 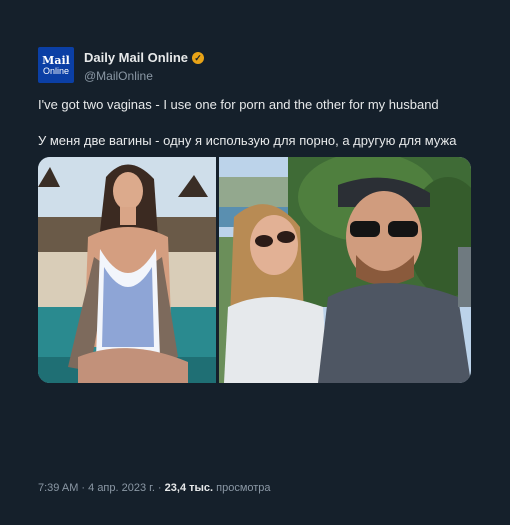 I want to click on views-count: 23,4 тыс., so click(x=189, y=488).